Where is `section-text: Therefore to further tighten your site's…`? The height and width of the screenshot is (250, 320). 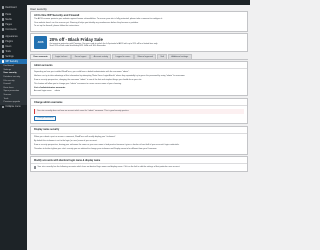
section-text: Therefore to further tighten your site's… is located at coordinates (95, 148).